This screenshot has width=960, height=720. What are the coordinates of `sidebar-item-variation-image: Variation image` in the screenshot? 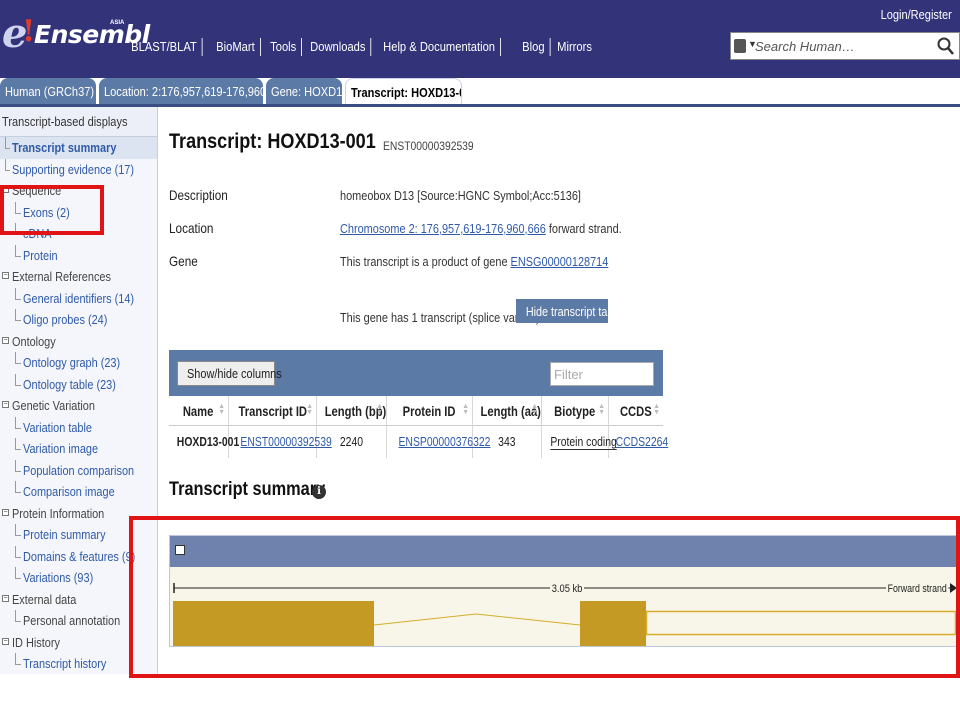 It's located at (78, 449).